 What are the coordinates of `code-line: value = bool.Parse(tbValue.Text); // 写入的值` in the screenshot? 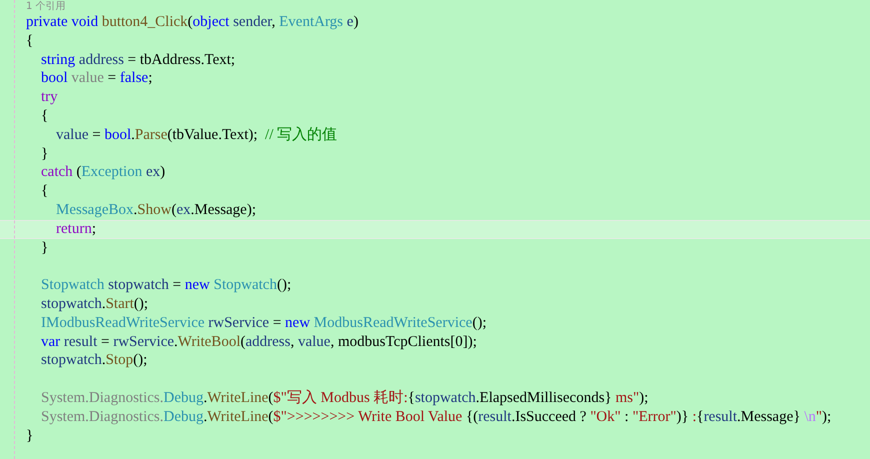 It's located at (196, 135).